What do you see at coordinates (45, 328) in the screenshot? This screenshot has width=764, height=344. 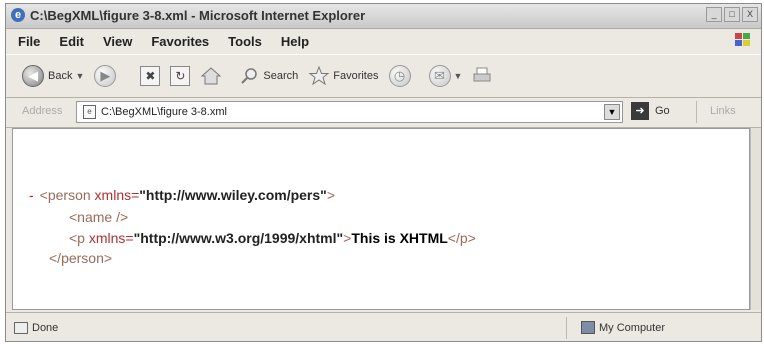 I see `status-text: Done` at bounding box center [45, 328].